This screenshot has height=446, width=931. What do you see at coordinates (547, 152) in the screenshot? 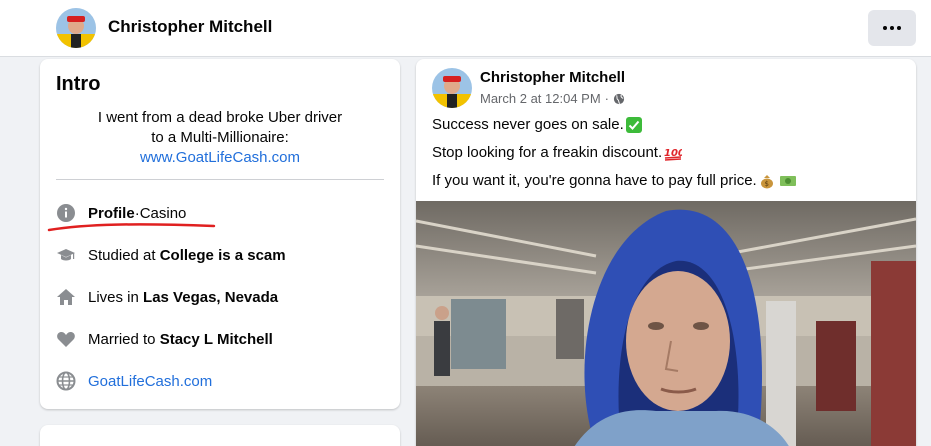
I see `post-text: Stop looking for a freakin discount.` at bounding box center [547, 152].